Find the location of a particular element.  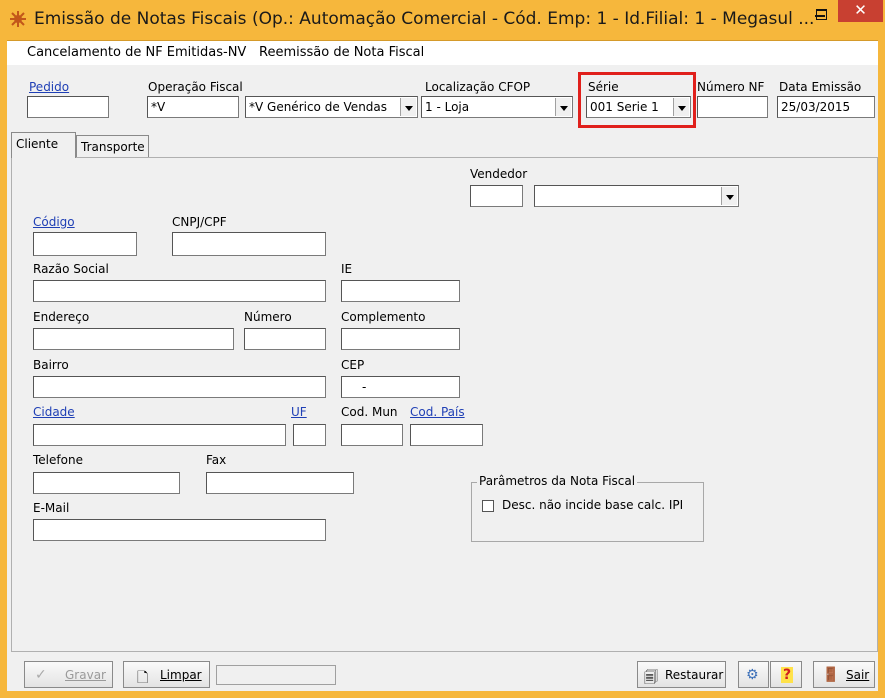

bairro-label: Bairro is located at coordinates (51, 365).